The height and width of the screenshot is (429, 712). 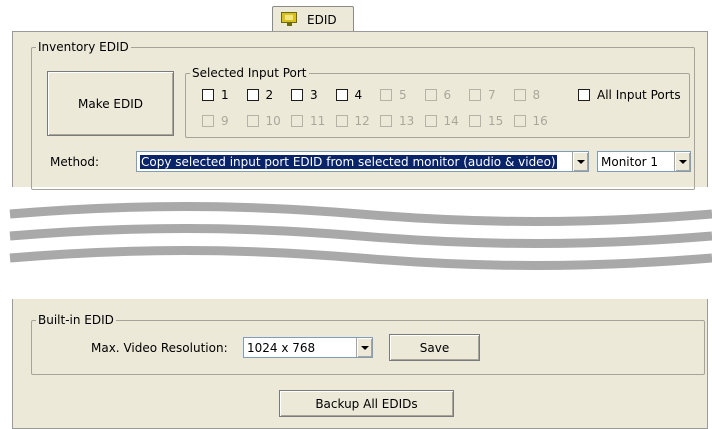 I want to click on backup-all-edids-button: Backup All EDIDs, so click(x=366, y=403).